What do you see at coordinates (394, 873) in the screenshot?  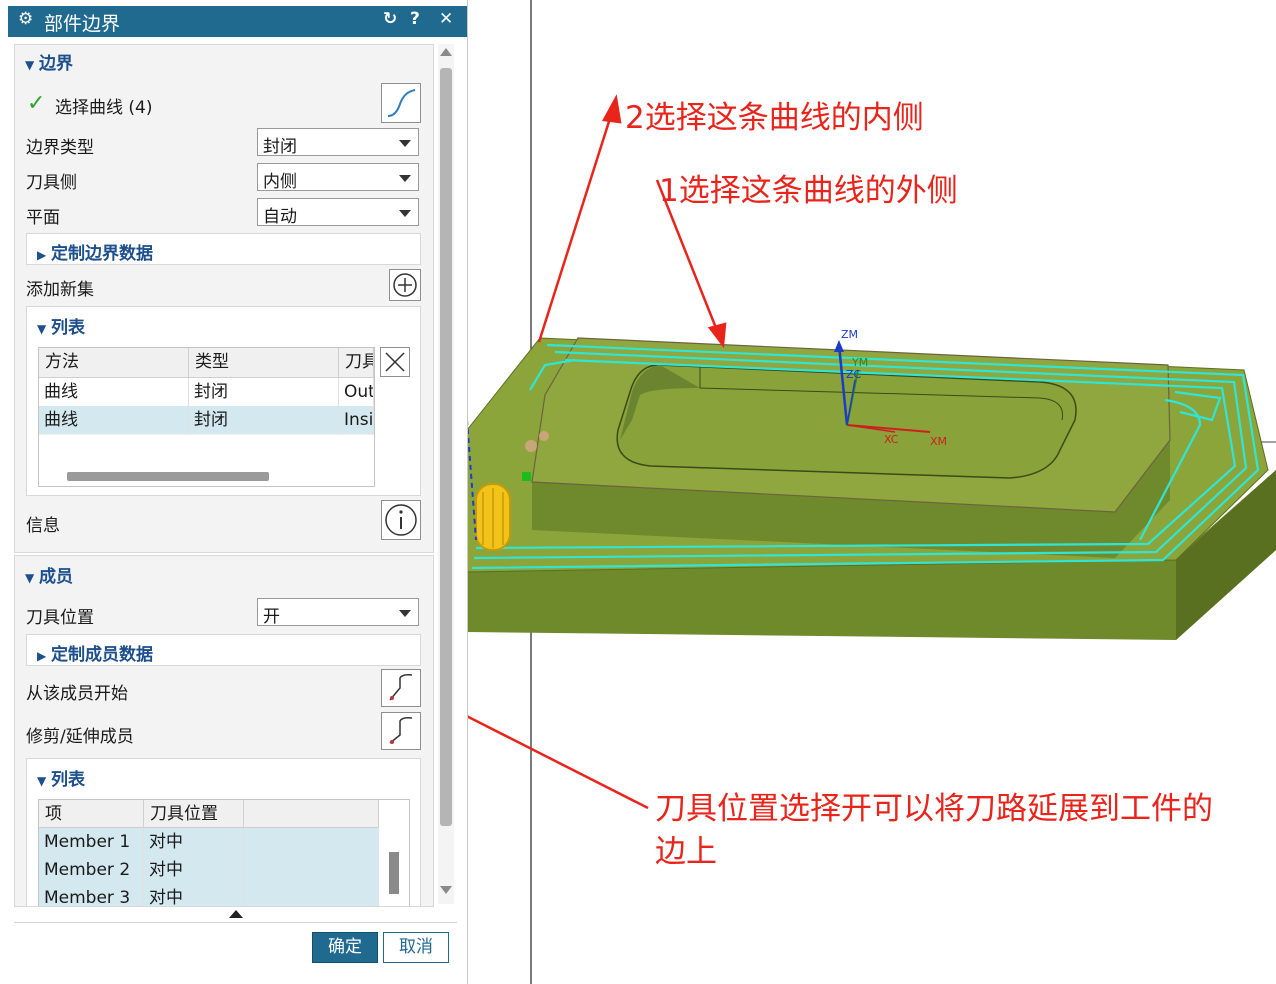 I see `member-list-scrollbar` at bounding box center [394, 873].